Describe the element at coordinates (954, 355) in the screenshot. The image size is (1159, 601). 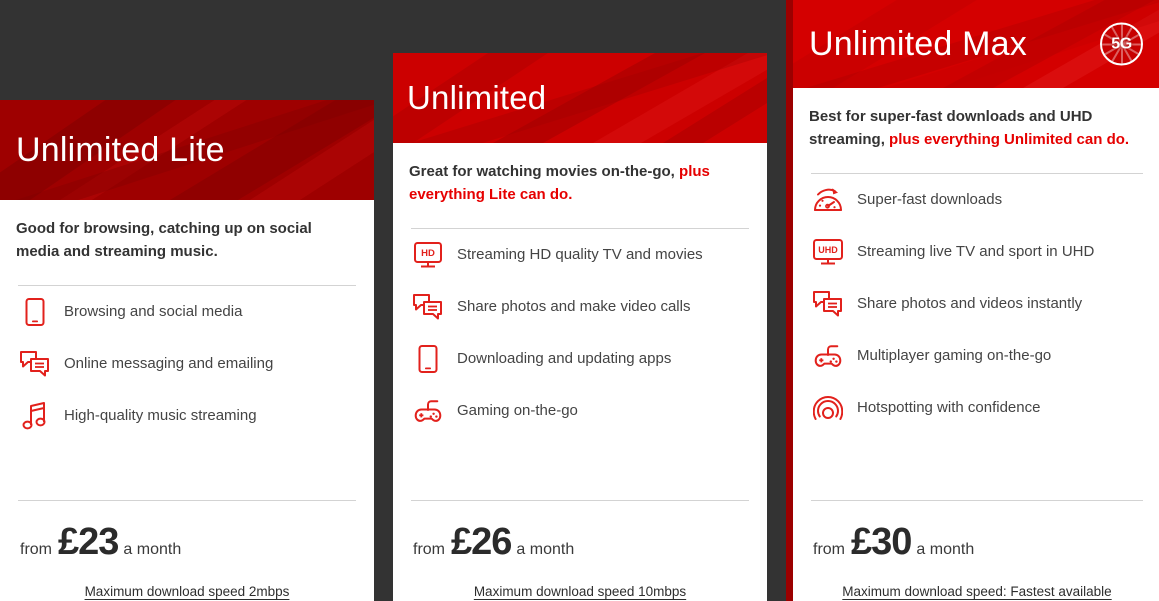
I see `feature-label: Multiplayer gaming on-the-go` at that location.